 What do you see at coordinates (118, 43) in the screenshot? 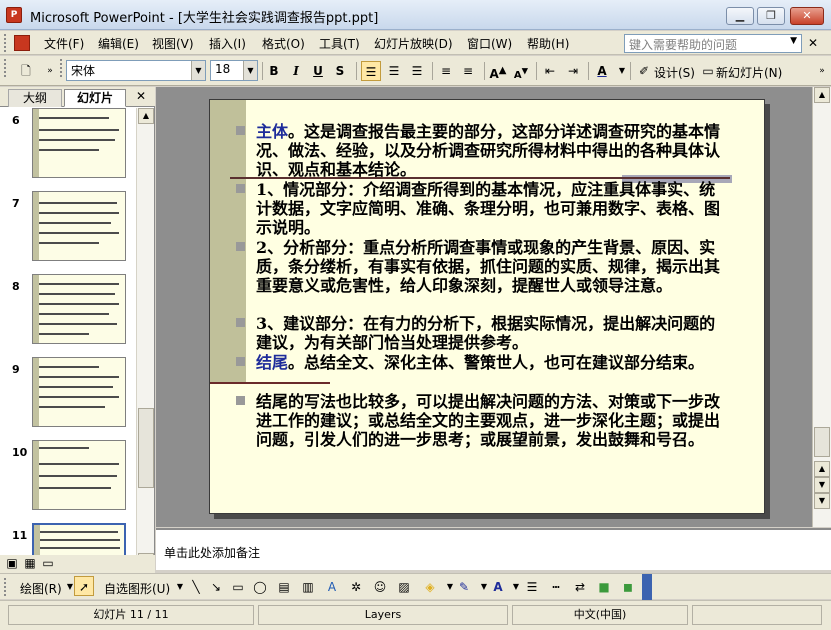
I see `menu-edit: 编辑(E)` at bounding box center [118, 43].